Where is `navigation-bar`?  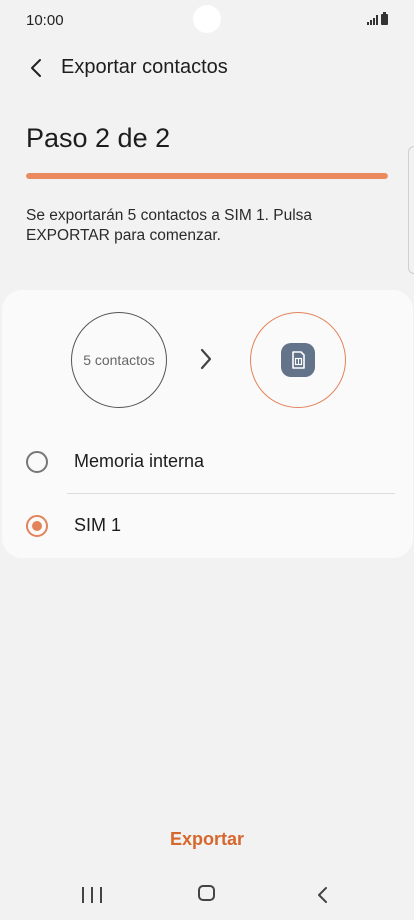
navigation-bar is located at coordinates (207, 895).